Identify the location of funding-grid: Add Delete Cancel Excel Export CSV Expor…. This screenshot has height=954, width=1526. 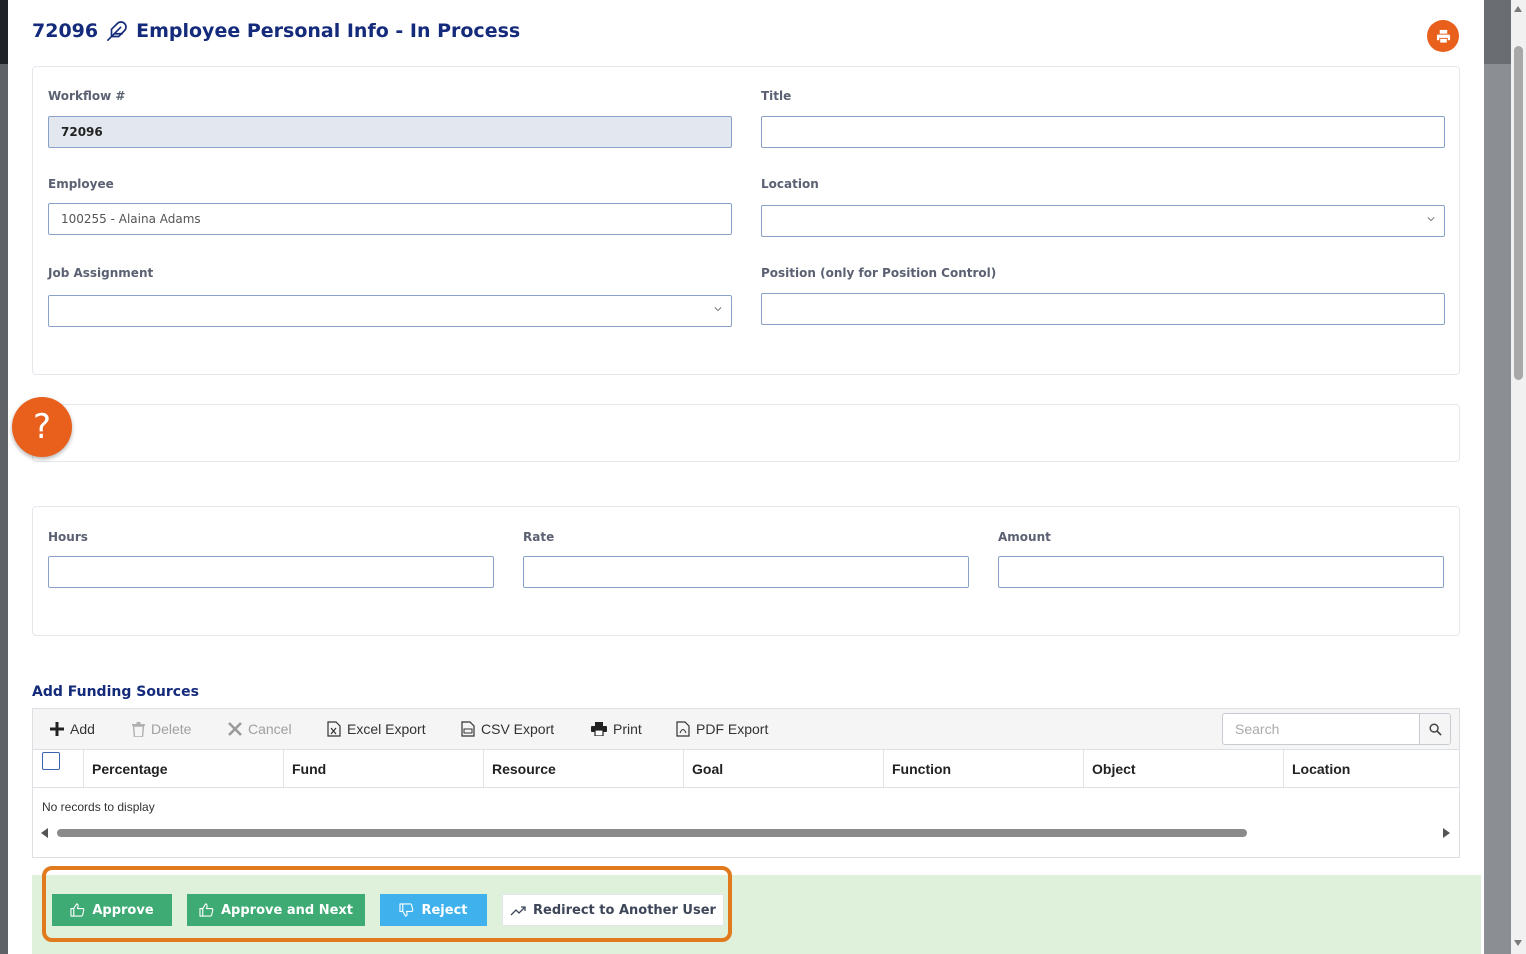
(746, 783).